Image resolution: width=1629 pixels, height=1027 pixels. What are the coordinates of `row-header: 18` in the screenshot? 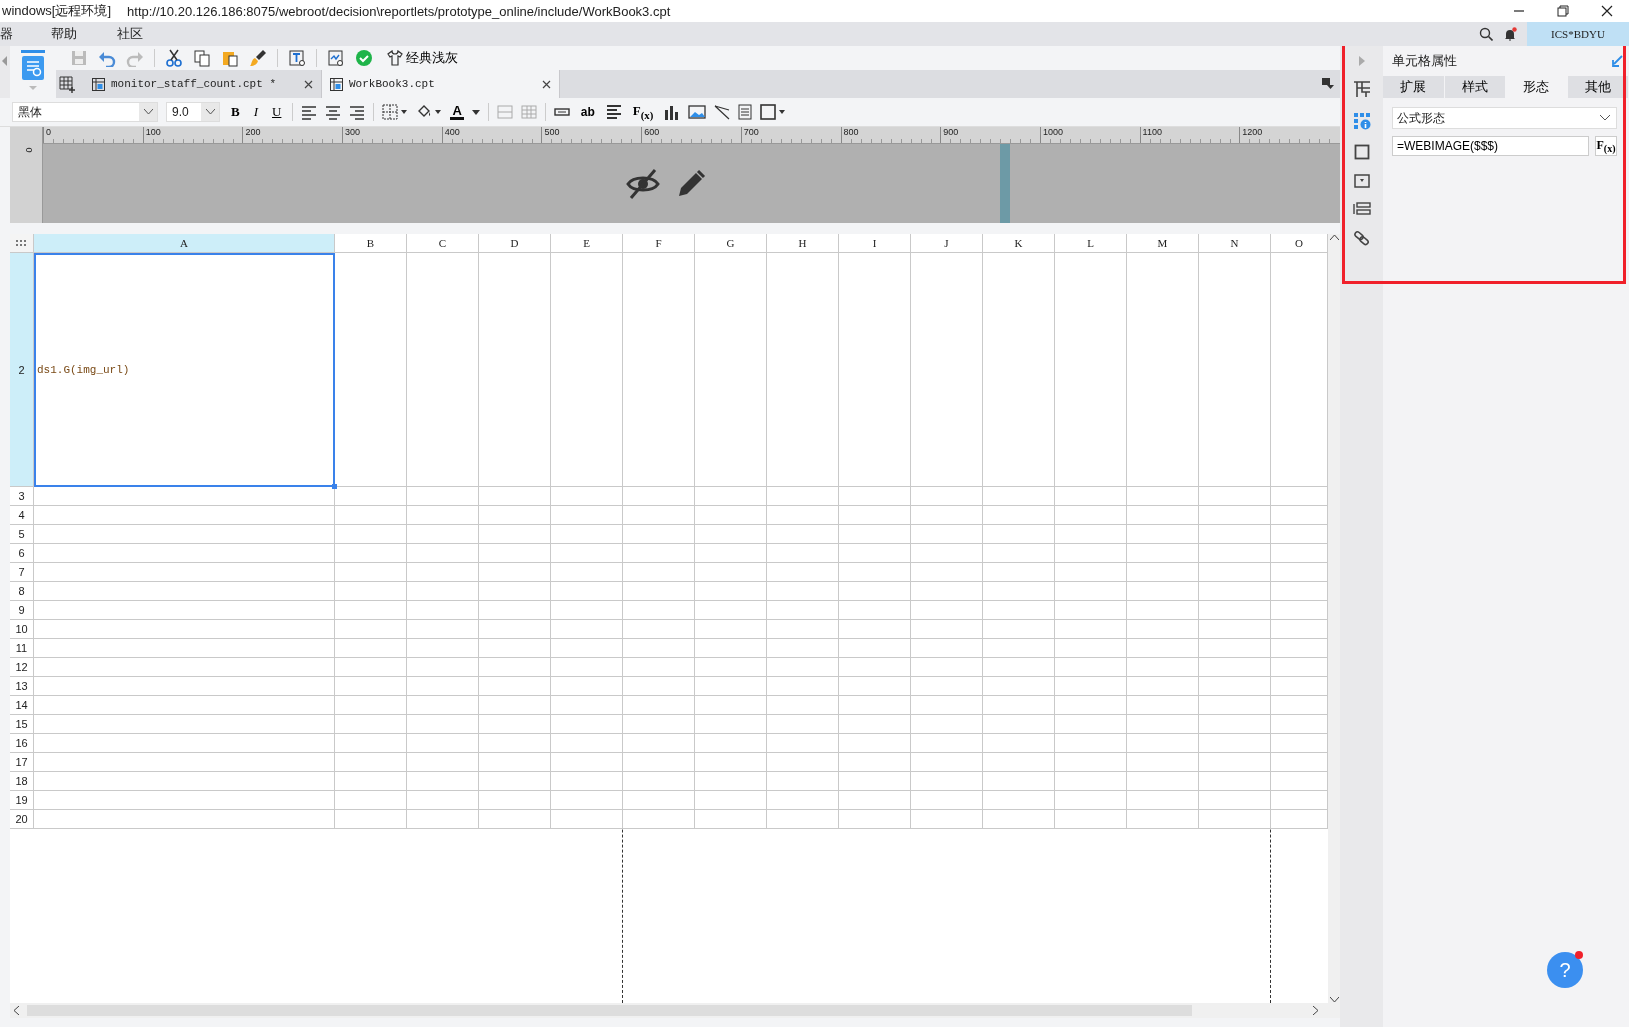 It's located at (22, 781).